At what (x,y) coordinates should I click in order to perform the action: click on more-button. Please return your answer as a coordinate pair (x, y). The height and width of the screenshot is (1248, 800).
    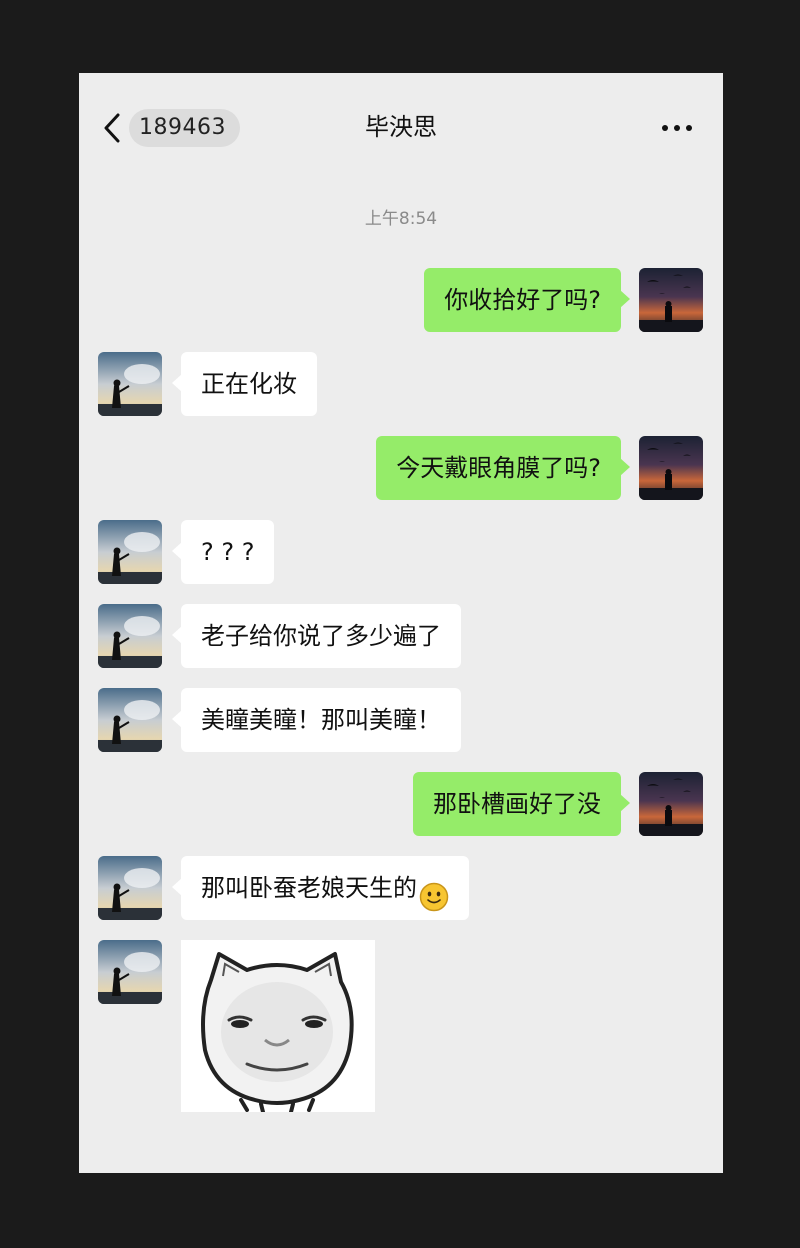
    Looking at the image, I should click on (677, 126).